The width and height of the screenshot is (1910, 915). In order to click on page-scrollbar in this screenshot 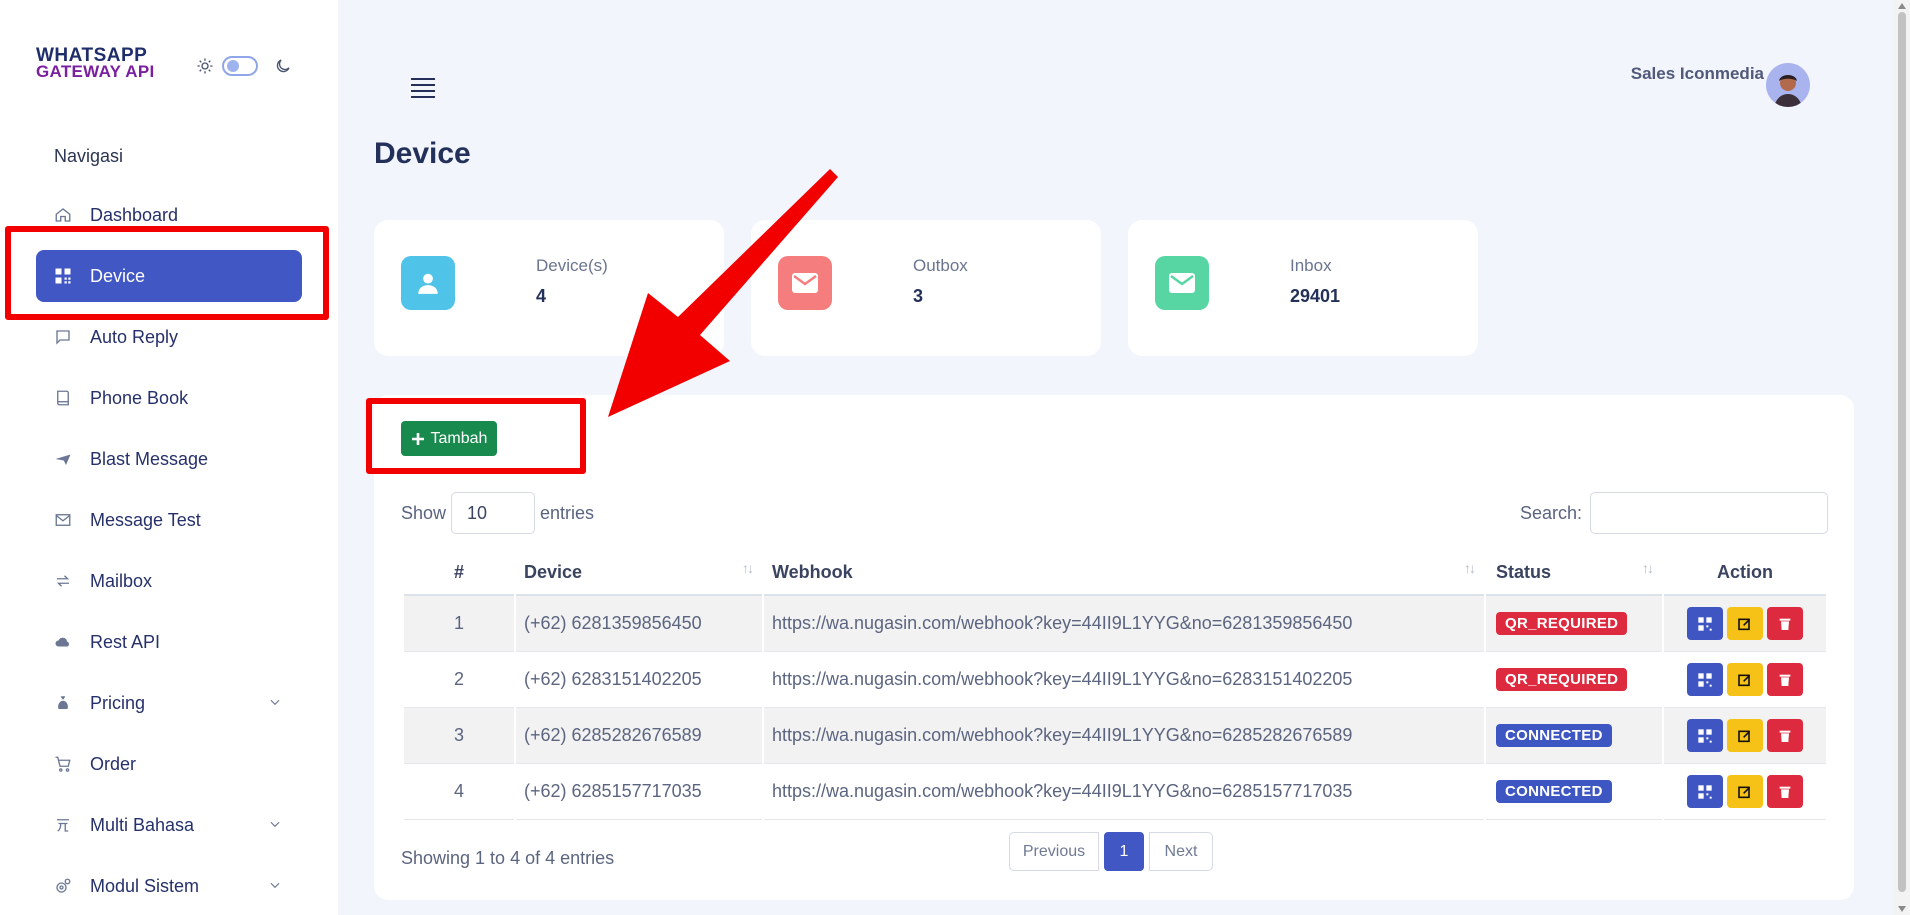, I will do `click(1902, 457)`.